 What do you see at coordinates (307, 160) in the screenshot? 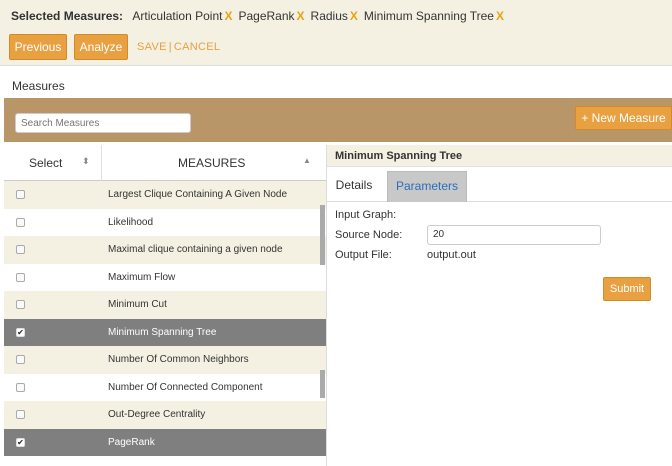
I see `sort-asc-icon: ▲` at bounding box center [307, 160].